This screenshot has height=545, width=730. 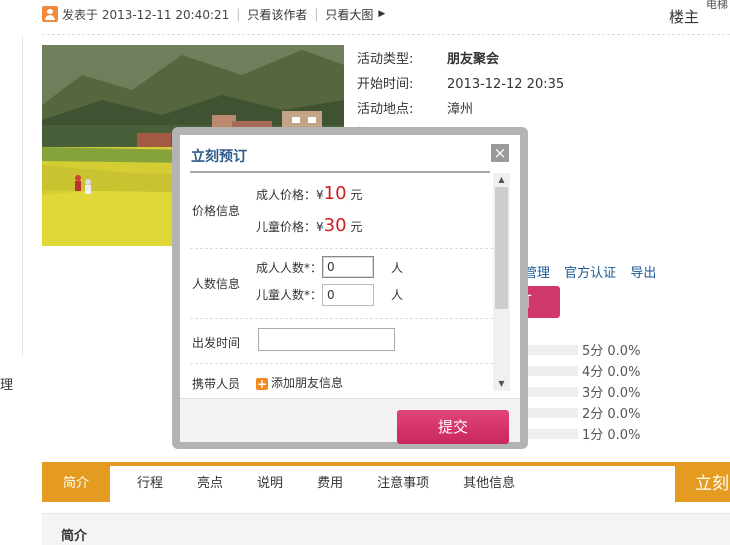 I want to click on tab-notes: 注意事项, so click(x=403, y=484).